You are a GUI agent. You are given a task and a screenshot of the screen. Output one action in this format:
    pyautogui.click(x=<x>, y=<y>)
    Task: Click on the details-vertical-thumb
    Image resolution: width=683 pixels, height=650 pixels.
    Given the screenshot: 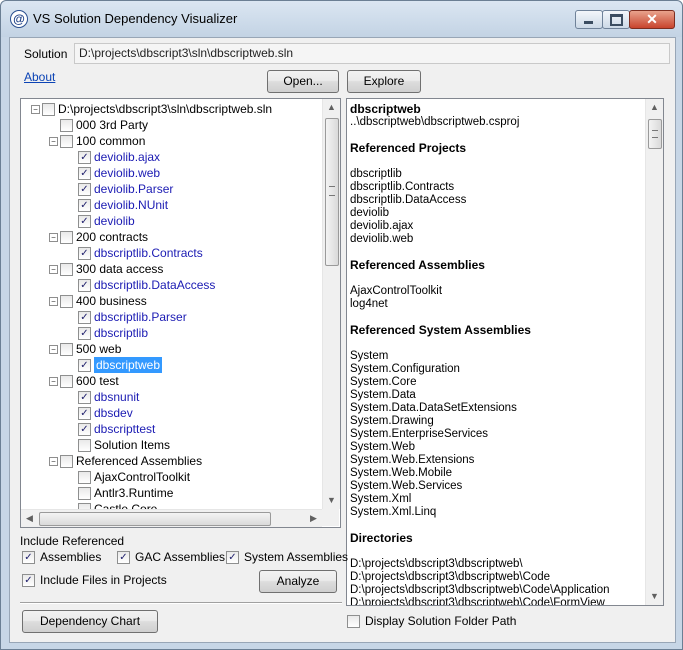 What is the action you would take?
    pyautogui.click(x=655, y=134)
    